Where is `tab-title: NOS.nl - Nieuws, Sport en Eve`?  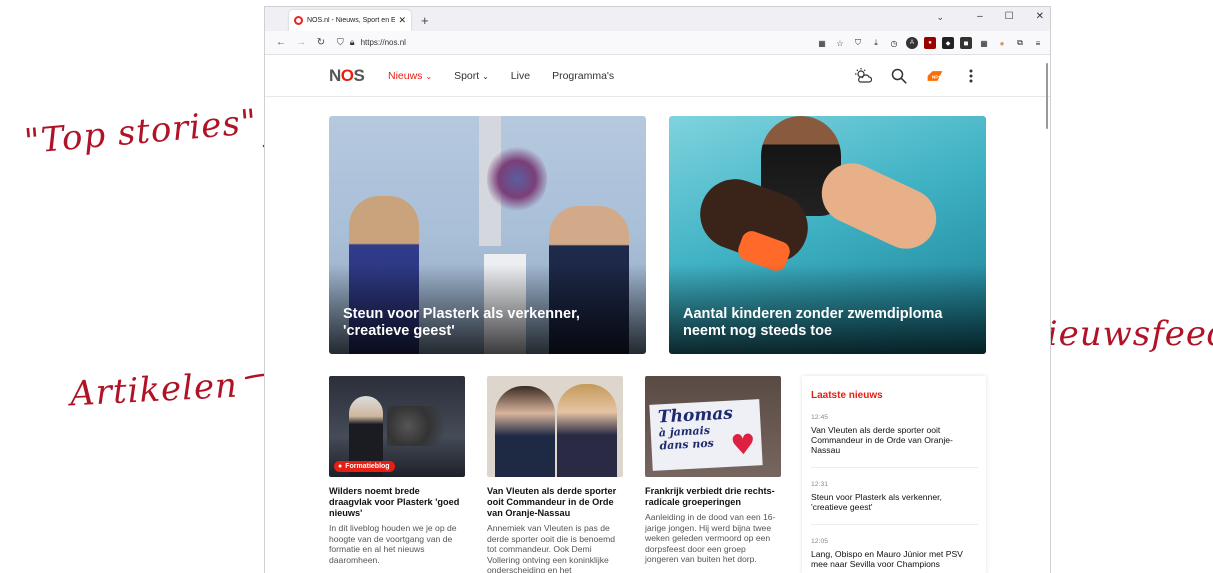
tab-title: NOS.nl - Nieuws, Sport en Eve is located at coordinates (351, 20).